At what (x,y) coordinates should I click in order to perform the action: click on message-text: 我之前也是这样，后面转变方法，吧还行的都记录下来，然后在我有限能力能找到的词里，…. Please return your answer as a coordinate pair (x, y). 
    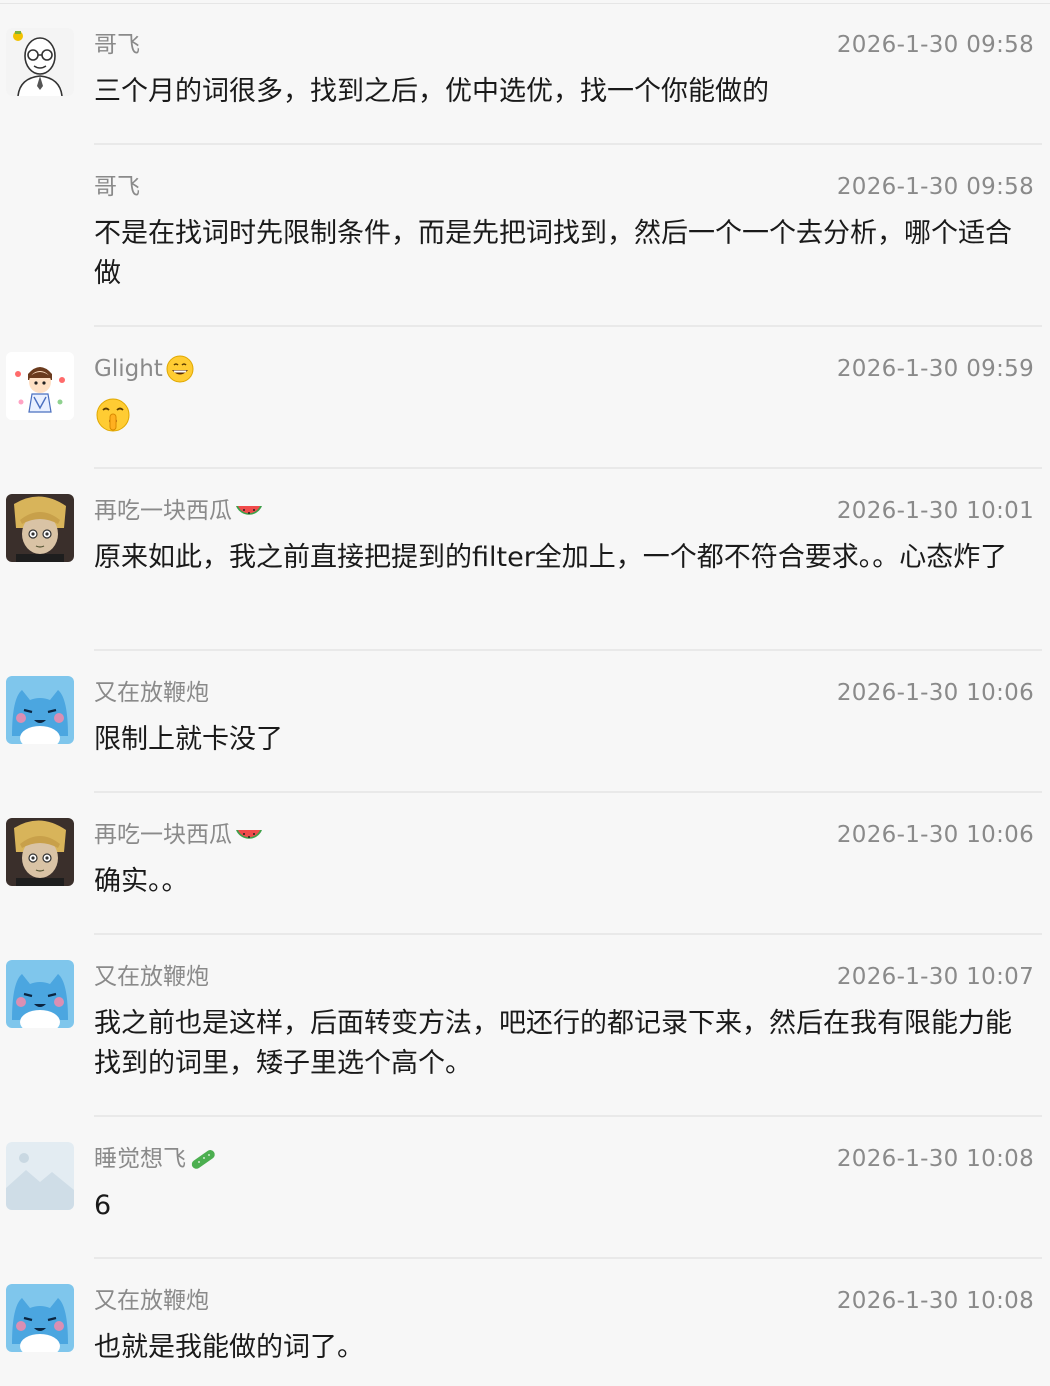
    Looking at the image, I should click on (561, 1044).